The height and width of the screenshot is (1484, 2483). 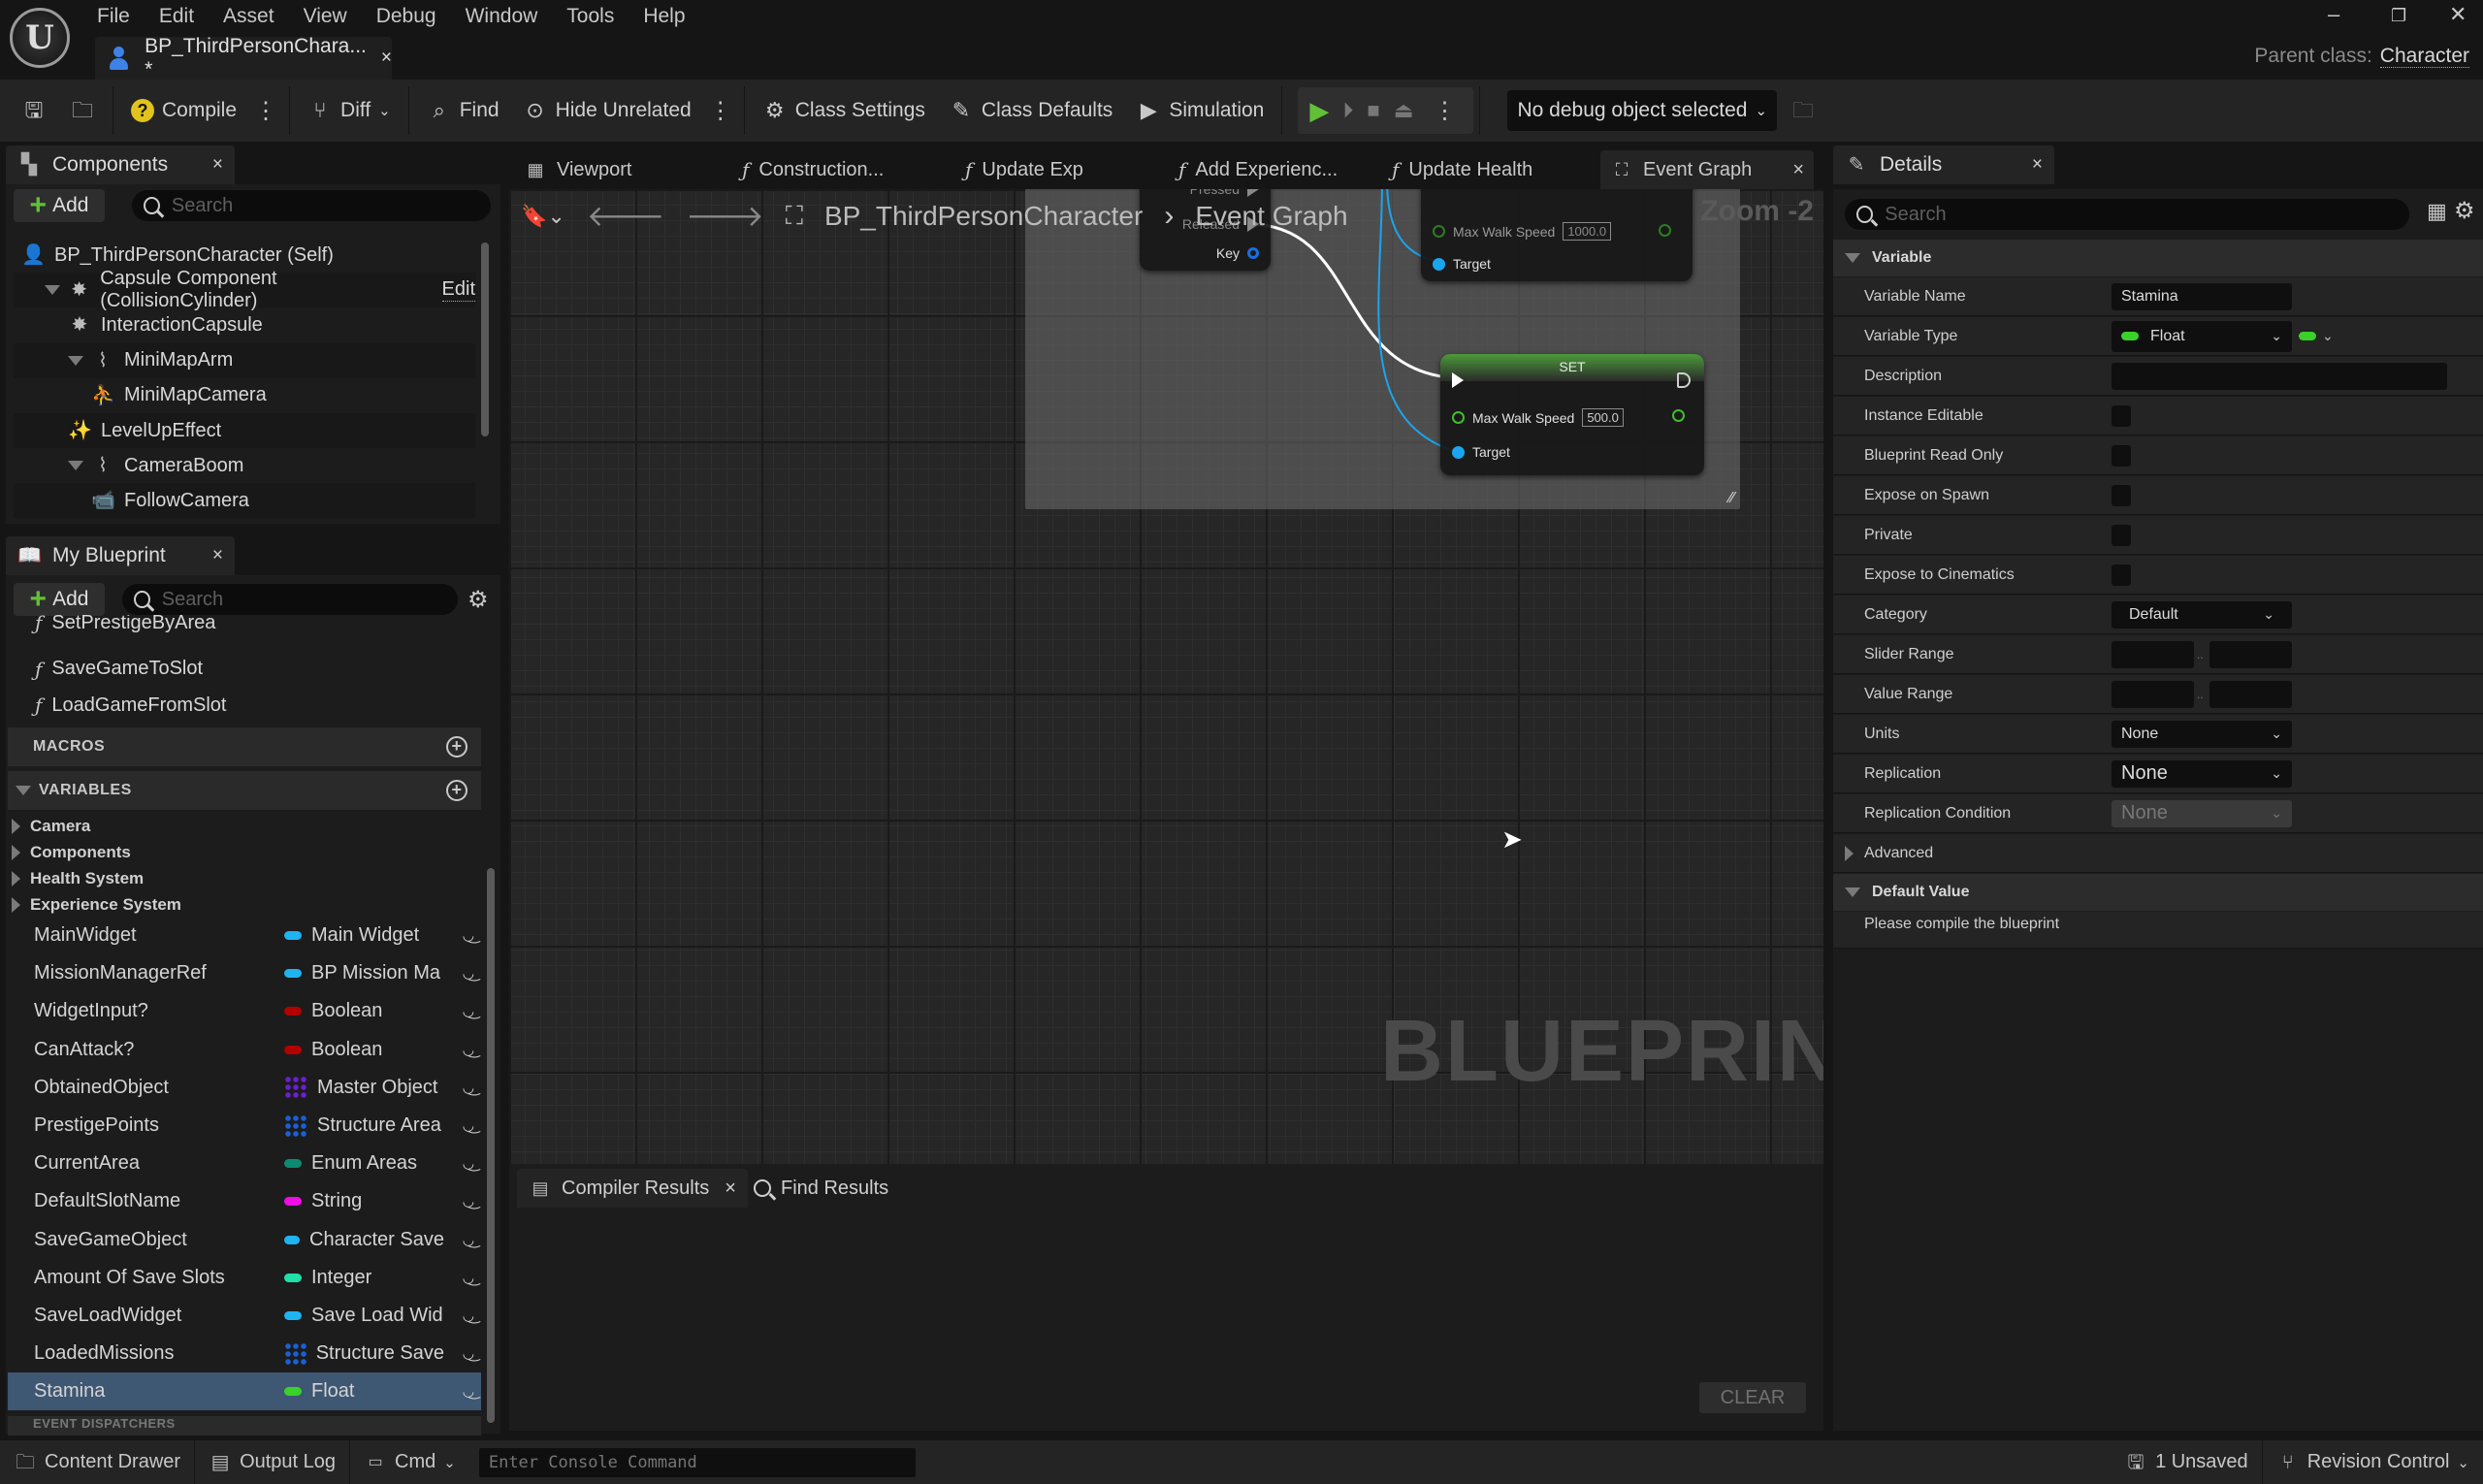 I want to click on document-tab: BP_ThirdPersonChara... * ×, so click(x=244, y=58).